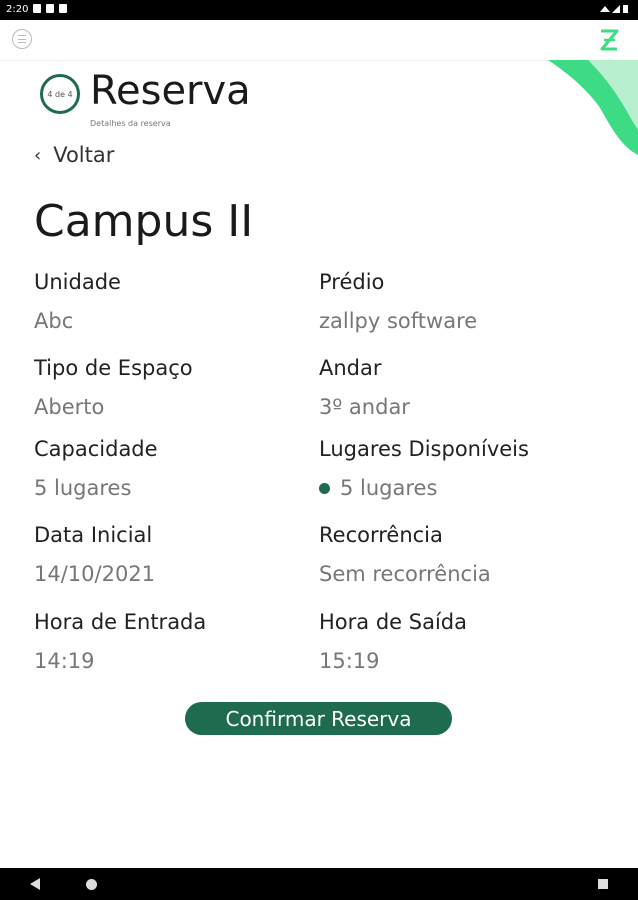  What do you see at coordinates (77, 301) in the screenshot?
I see `field-unidade: Unidade Abc` at bounding box center [77, 301].